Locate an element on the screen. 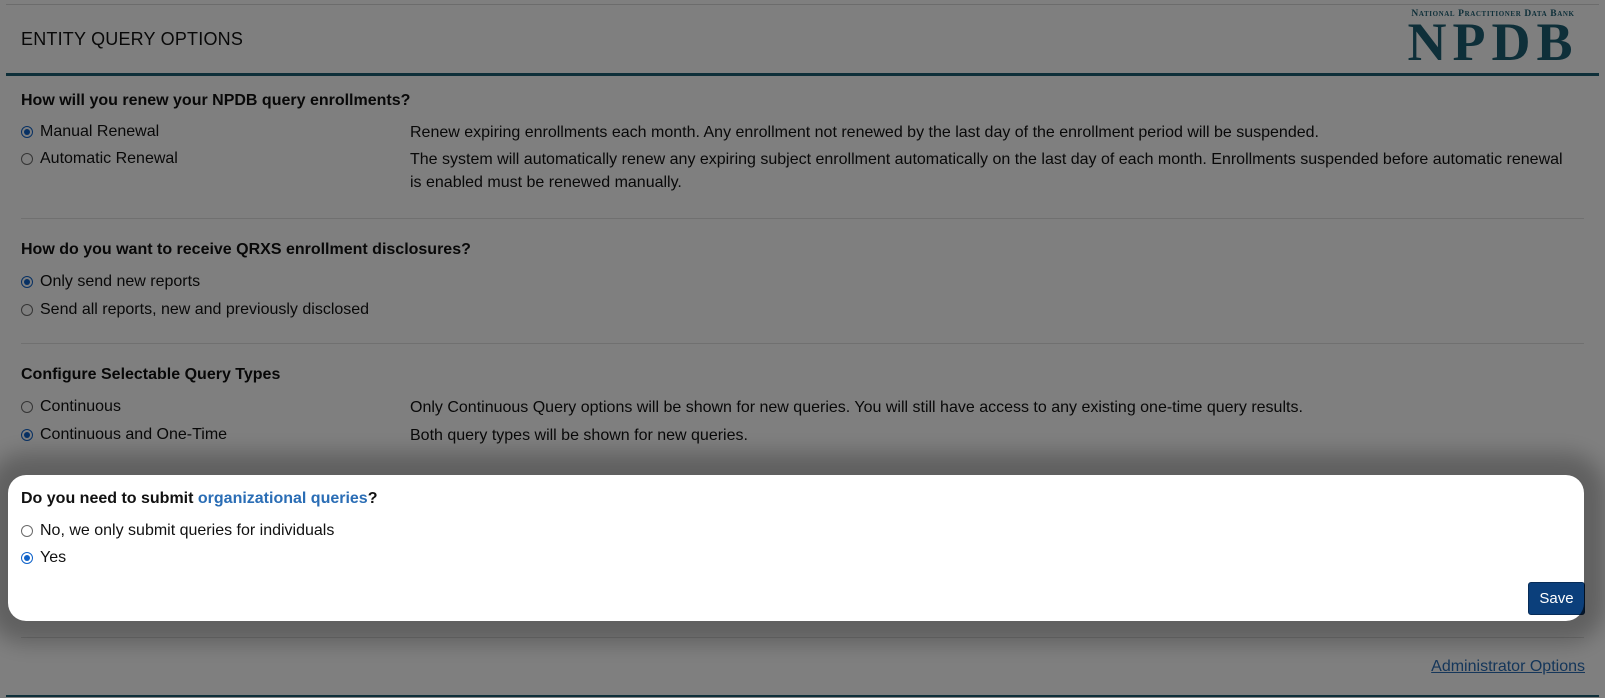 The width and height of the screenshot is (1605, 698). automatic-renewal-label: Automatic Renewal is located at coordinates (109, 158).